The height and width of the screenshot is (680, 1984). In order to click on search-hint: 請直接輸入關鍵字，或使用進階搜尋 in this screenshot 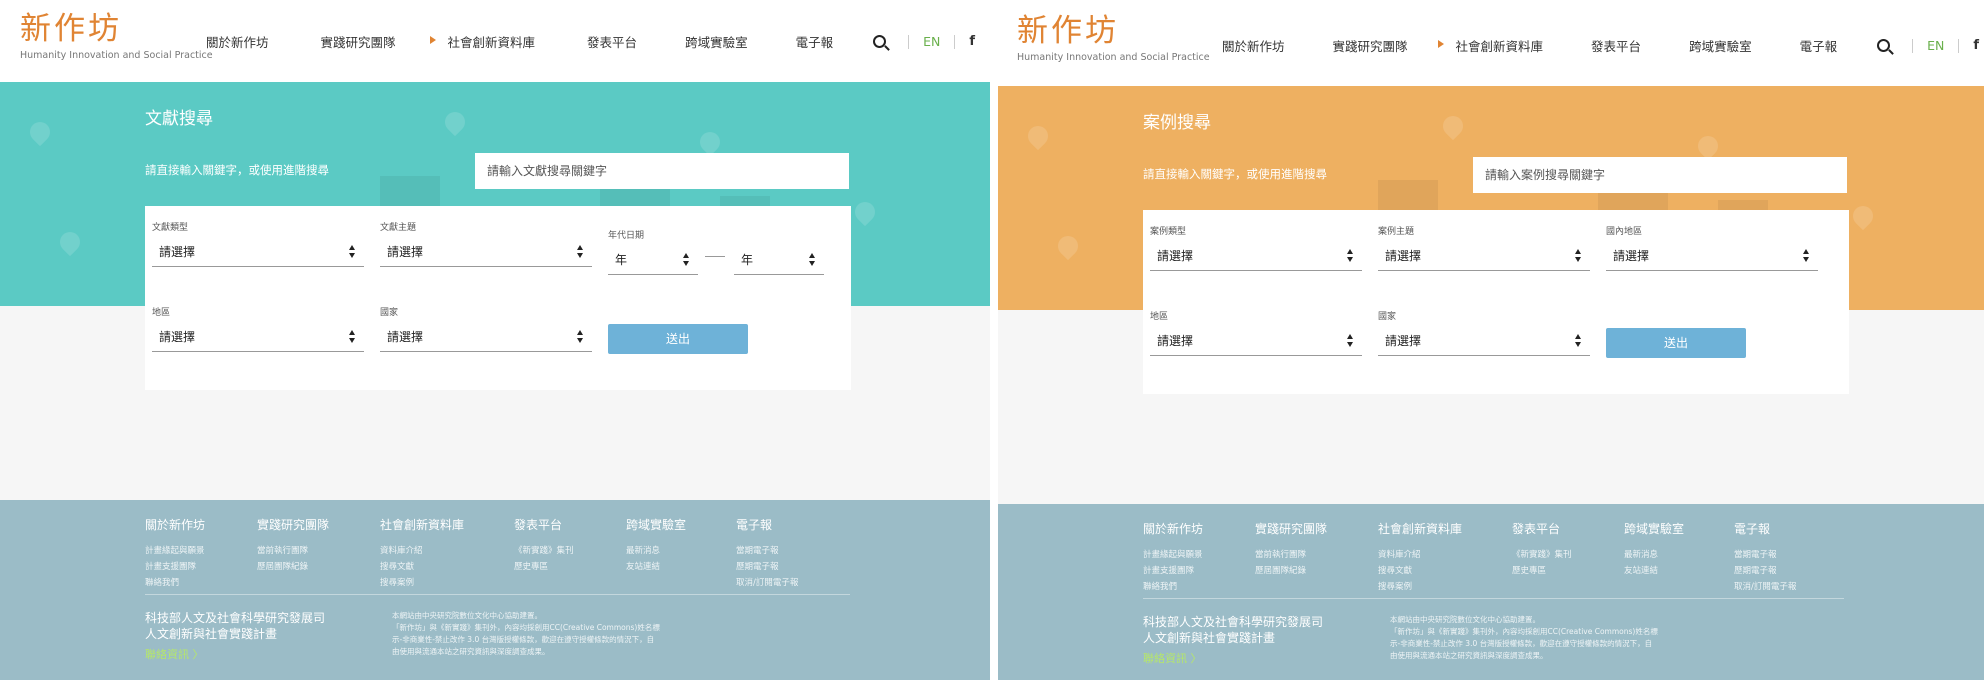, I will do `click(237, 170)`.